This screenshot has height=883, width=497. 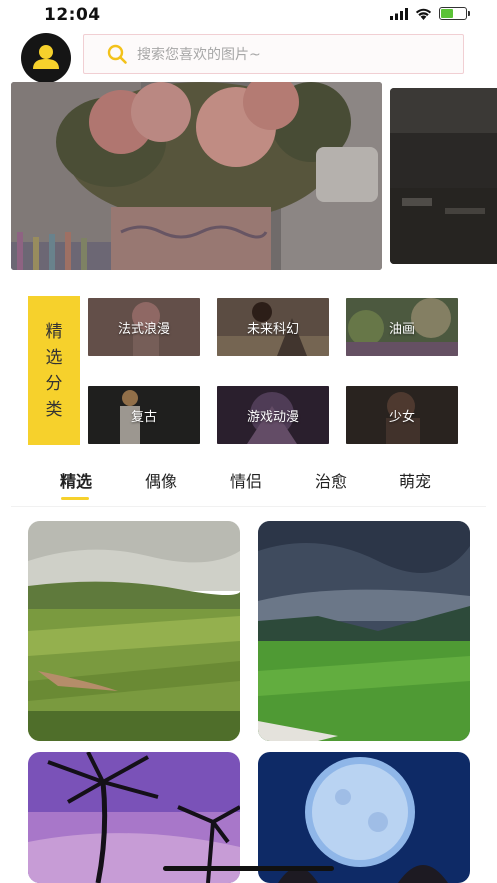 I want to click on category-retro: 复古, so click(x=144, y=415).